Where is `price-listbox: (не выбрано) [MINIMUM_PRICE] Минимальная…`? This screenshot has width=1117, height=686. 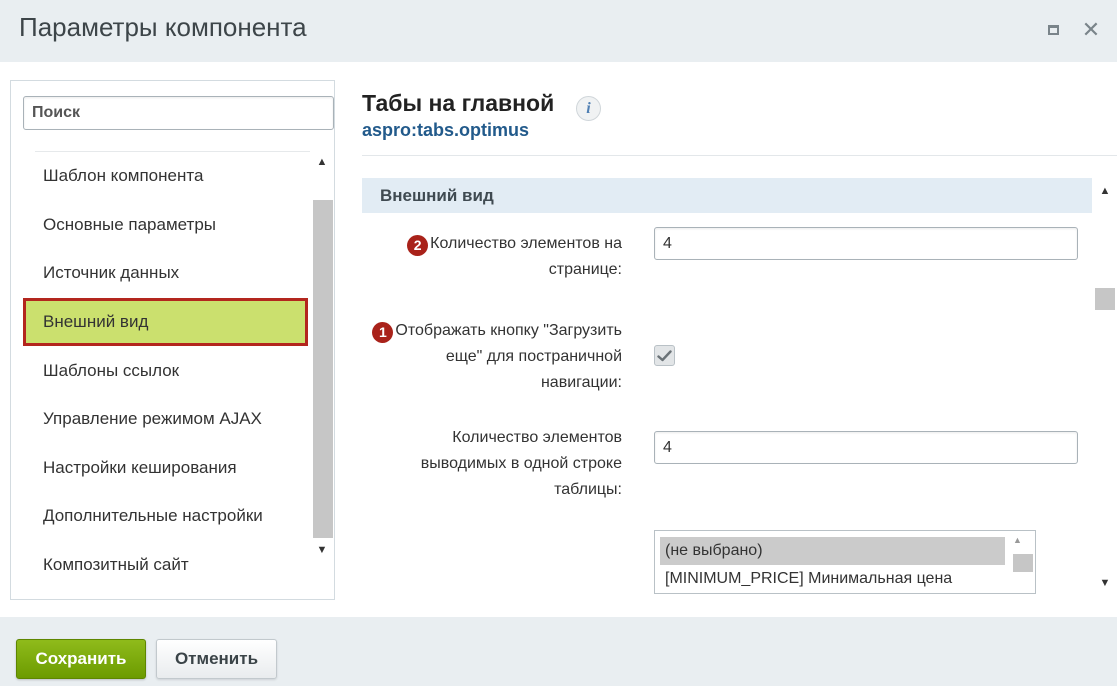 price-listbox: (не выбрано) [MINIMUM_PRICE] Минимальная… is located at coordinates (845, 562).